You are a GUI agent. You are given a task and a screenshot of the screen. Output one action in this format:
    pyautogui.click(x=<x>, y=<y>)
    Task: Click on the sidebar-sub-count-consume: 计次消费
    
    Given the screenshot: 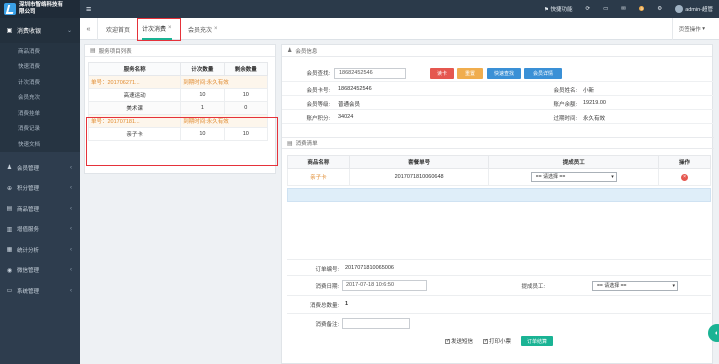 What is the action you would take?
    pyautogui.click(x=40, y=82)
    